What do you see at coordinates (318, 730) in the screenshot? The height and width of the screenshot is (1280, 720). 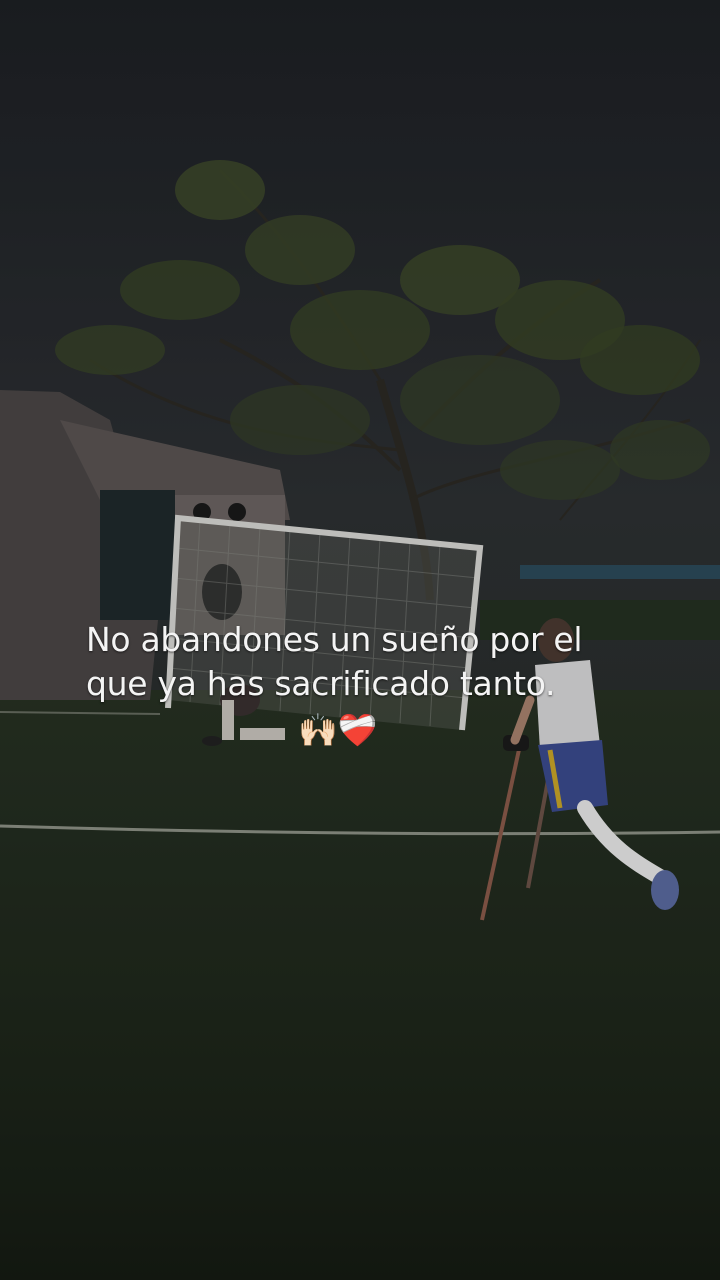 I see `raising-hands-icon: 🙌🏻` at bounding box center [318, 730].